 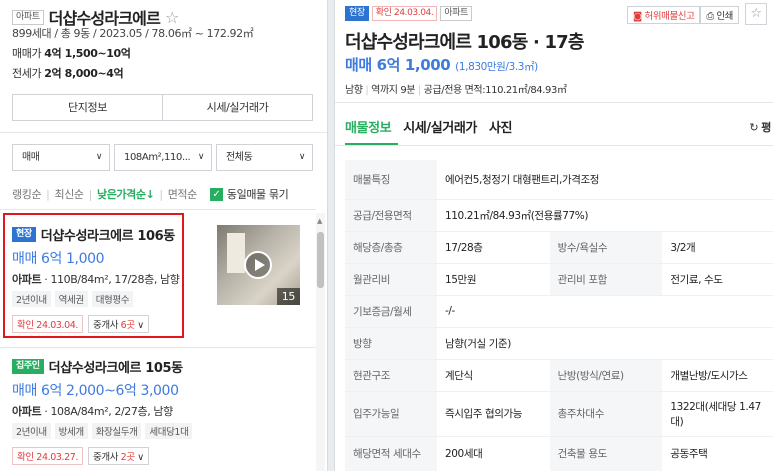 I want to click on keyword: 화장실두개, so click(x=116, y=431).